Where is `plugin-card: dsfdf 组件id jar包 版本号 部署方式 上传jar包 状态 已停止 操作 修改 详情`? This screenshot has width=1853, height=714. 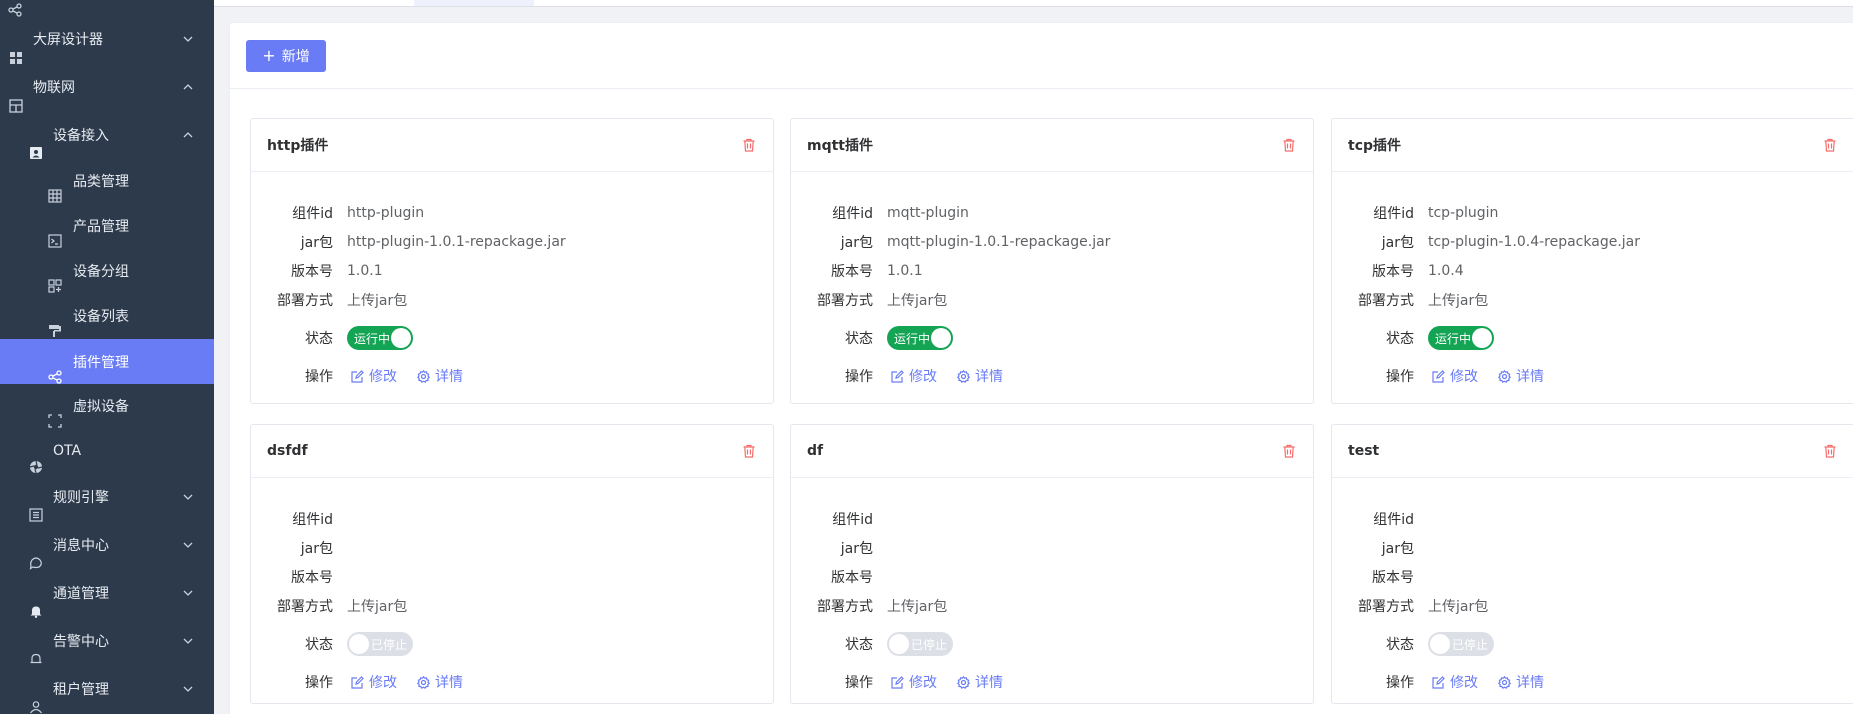 plugin-card: dsfdf 组件id jar包 版本号 部署方式 上传jar包 状态 已停止 操作 修改 详情 is located at coordinates (512, 564).